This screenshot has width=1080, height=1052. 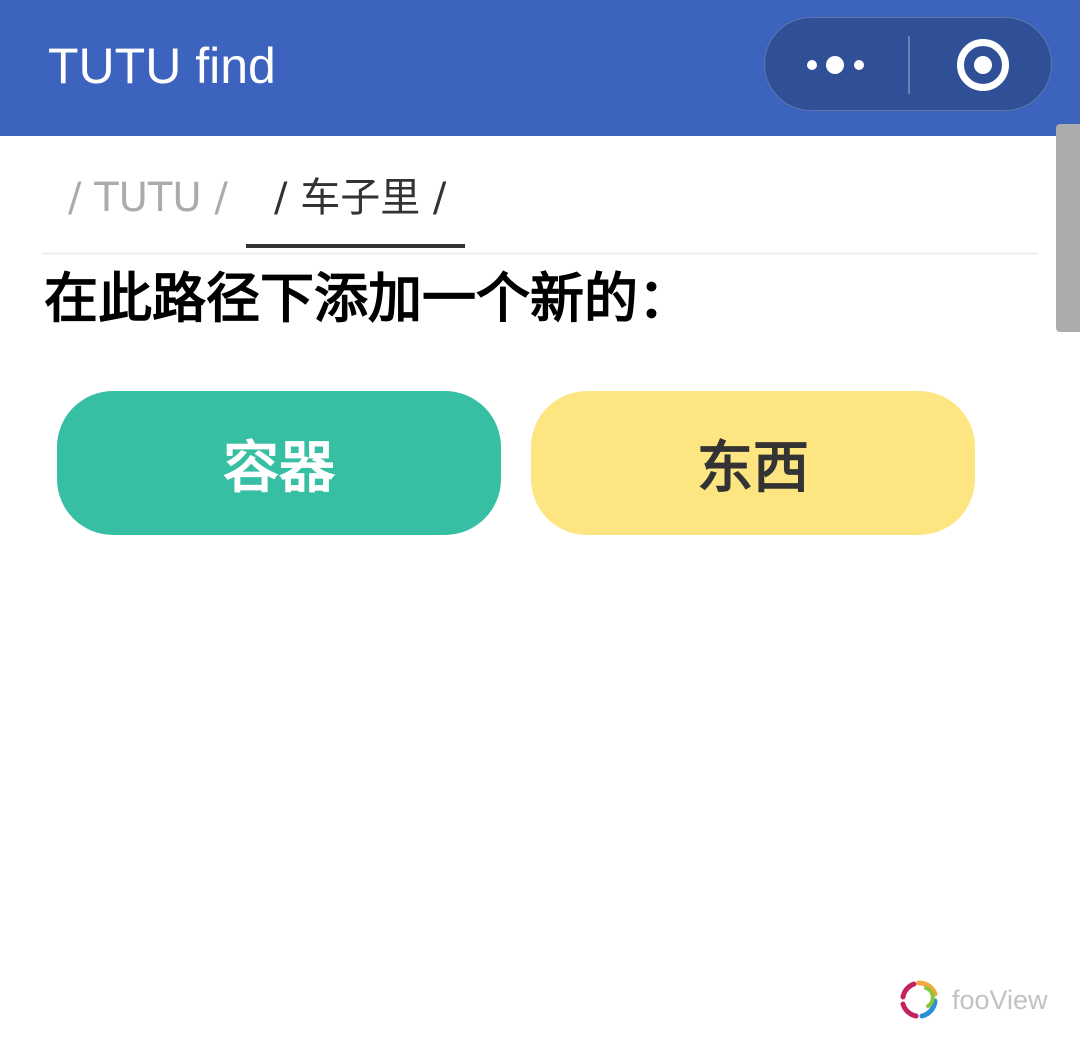 What do you see at coordinates (540, 68) in the screenshot?
I see `title-bar: TUTU find` at bounding box center [540, 68].